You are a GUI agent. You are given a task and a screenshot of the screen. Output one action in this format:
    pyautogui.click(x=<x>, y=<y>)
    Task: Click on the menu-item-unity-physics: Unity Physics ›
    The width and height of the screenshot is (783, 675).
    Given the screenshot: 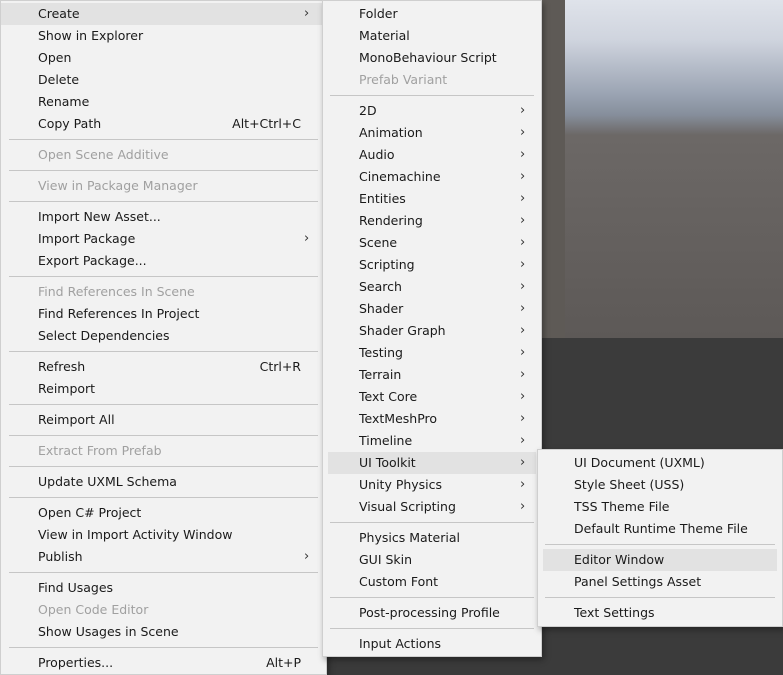 What is the action you would take?
    pyautogui.click(x=432, y=485)
    